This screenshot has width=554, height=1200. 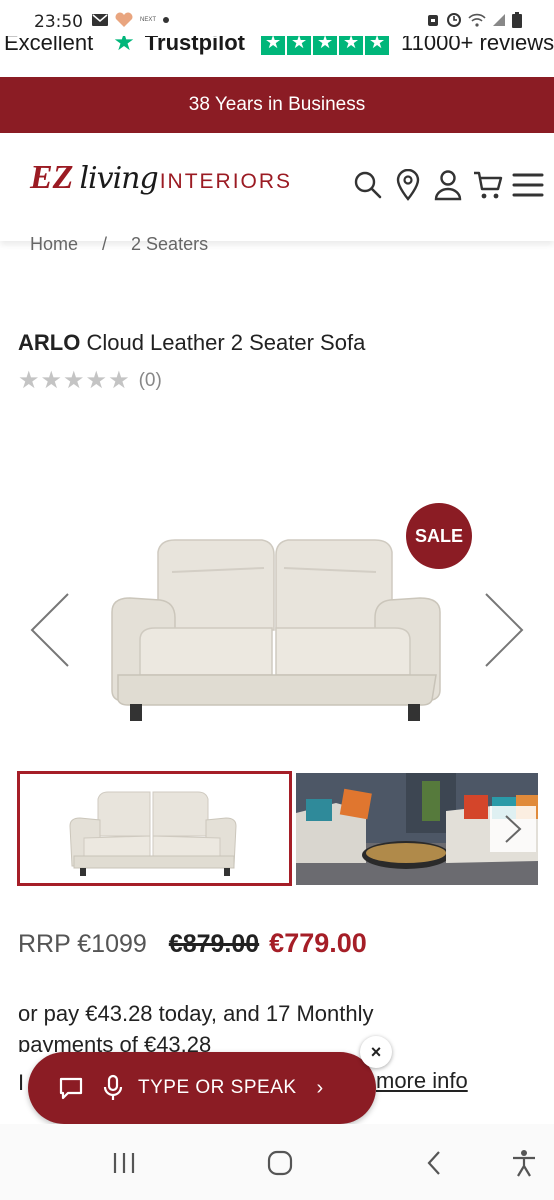 I want to click on rating-count: (0), so click(x=150, y=380).